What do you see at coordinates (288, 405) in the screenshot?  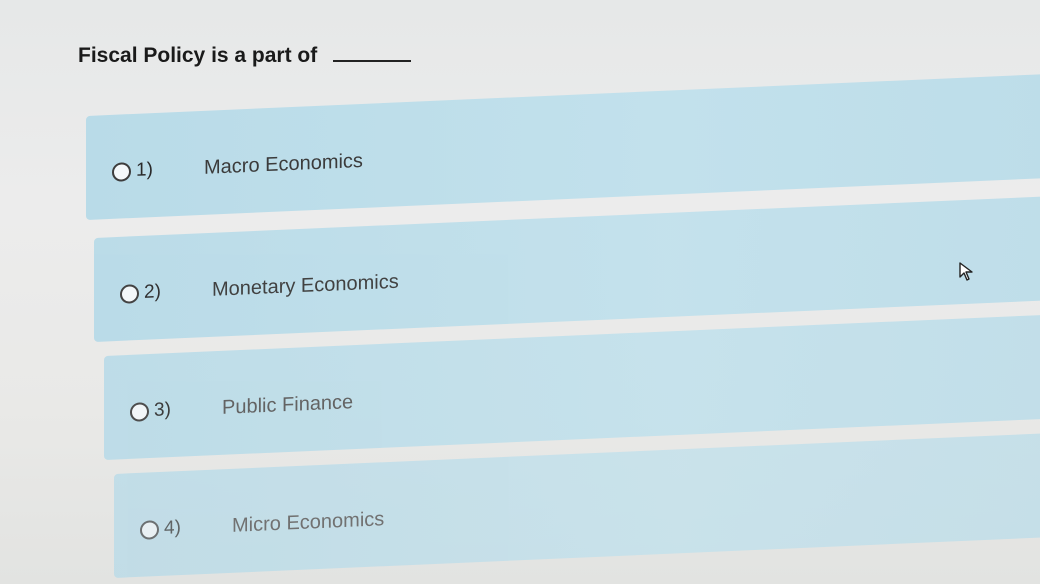 I see `option-label: Public Finance` at bounding box center [288, 405].